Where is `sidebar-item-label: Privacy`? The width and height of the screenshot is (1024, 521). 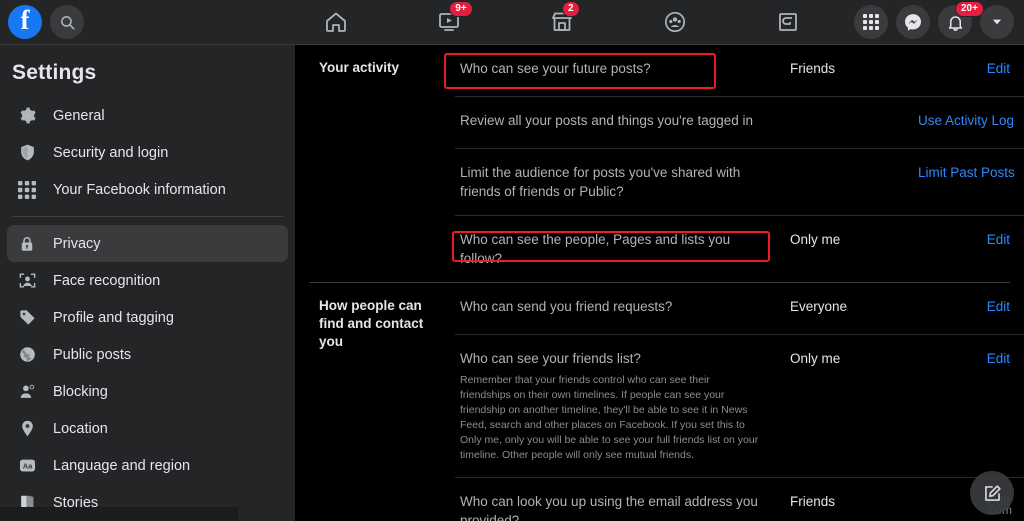 sidebar-item-label: Privacy is located at coordinates (77, 243).